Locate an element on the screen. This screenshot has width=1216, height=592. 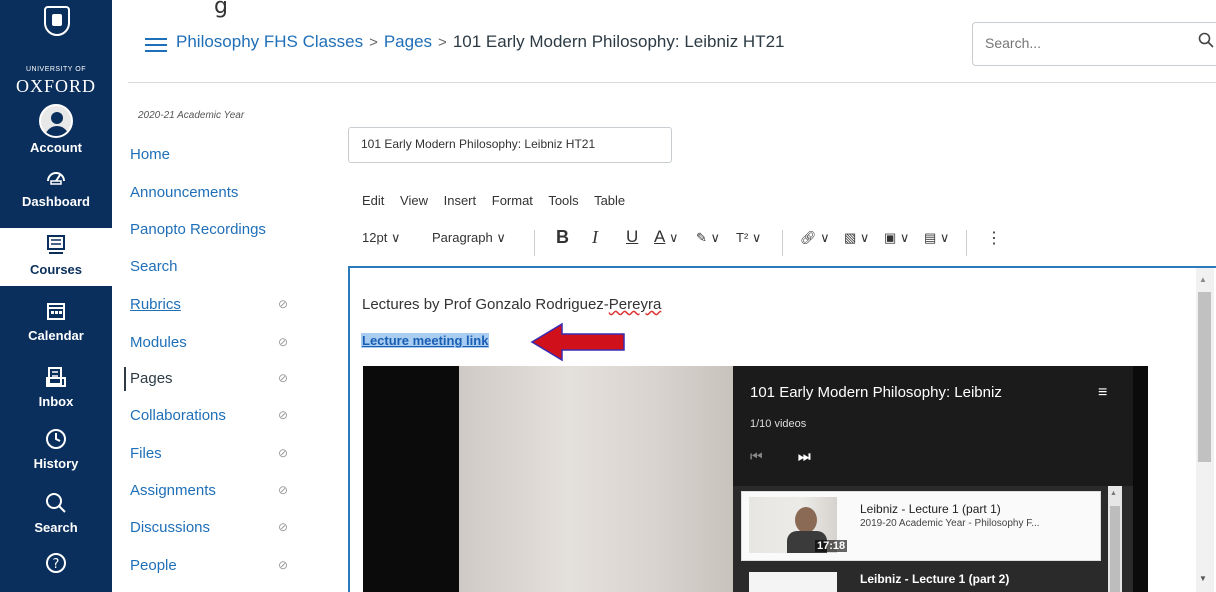
search-icon is located at coordinates (1206, 42).